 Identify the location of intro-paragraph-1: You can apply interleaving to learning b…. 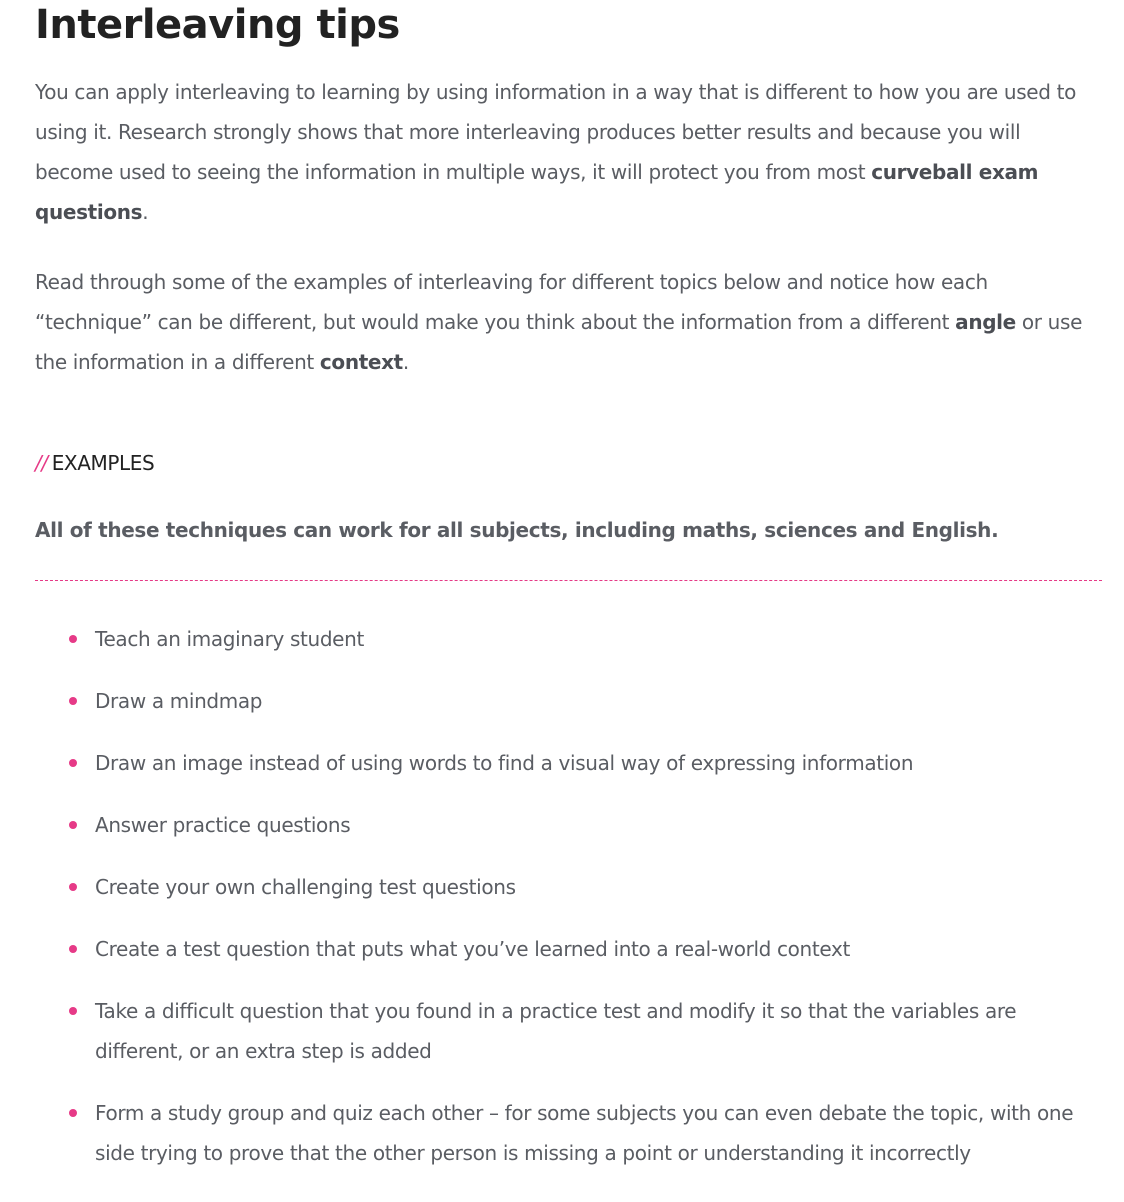
(568, 152).